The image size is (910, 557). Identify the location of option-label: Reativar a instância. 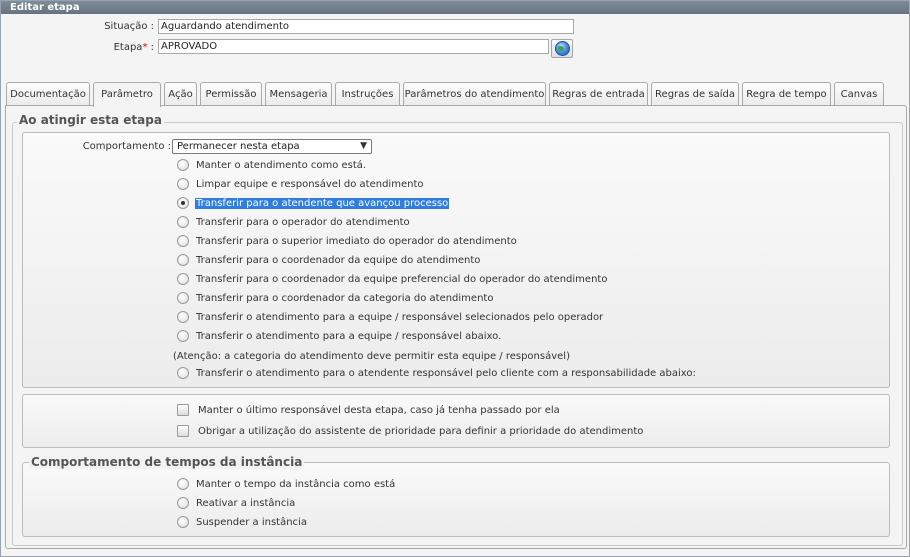
(246, 503).